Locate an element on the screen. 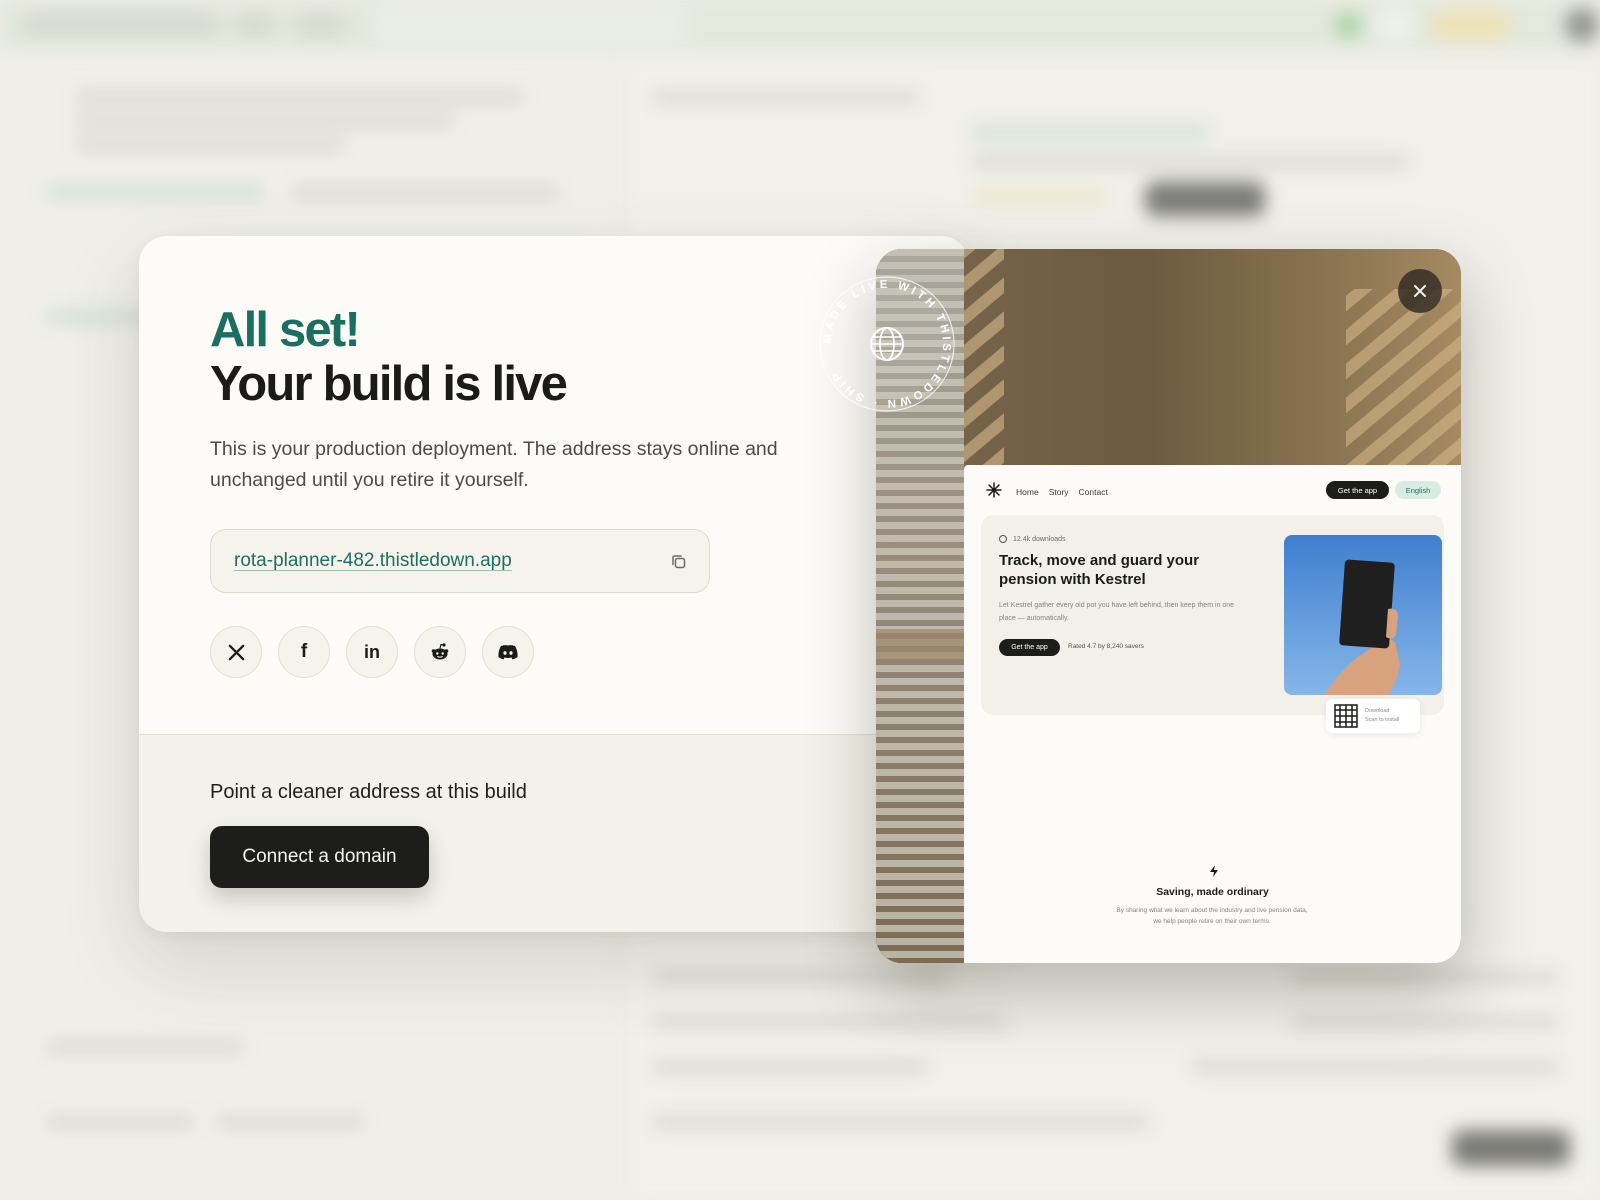 The image size is (1600, 1200). site-get-app-label: Get the app is located at coordinates (1357, 490).